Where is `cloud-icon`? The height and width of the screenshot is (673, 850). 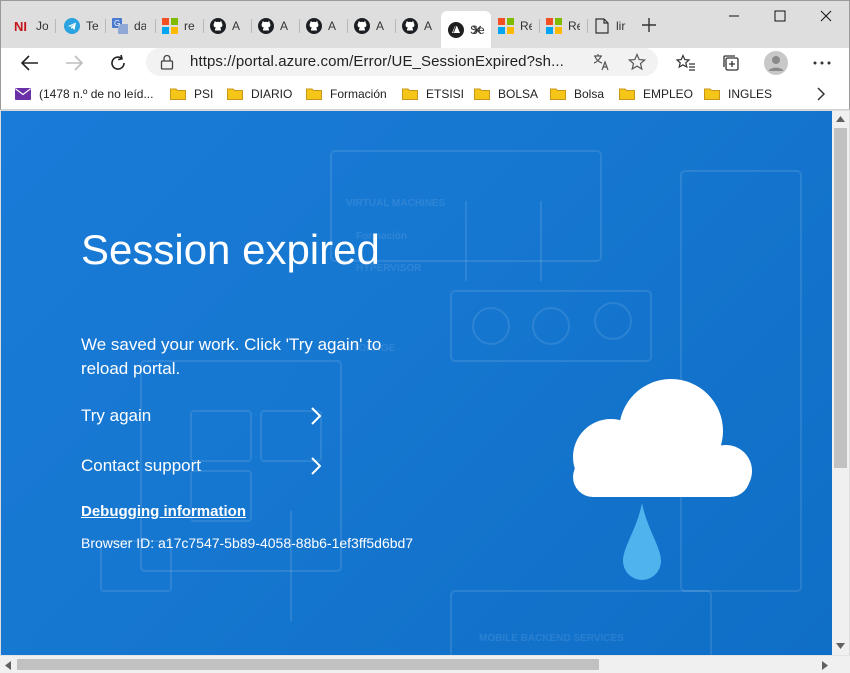
cloud-icon is located at coordinates (662, 479).